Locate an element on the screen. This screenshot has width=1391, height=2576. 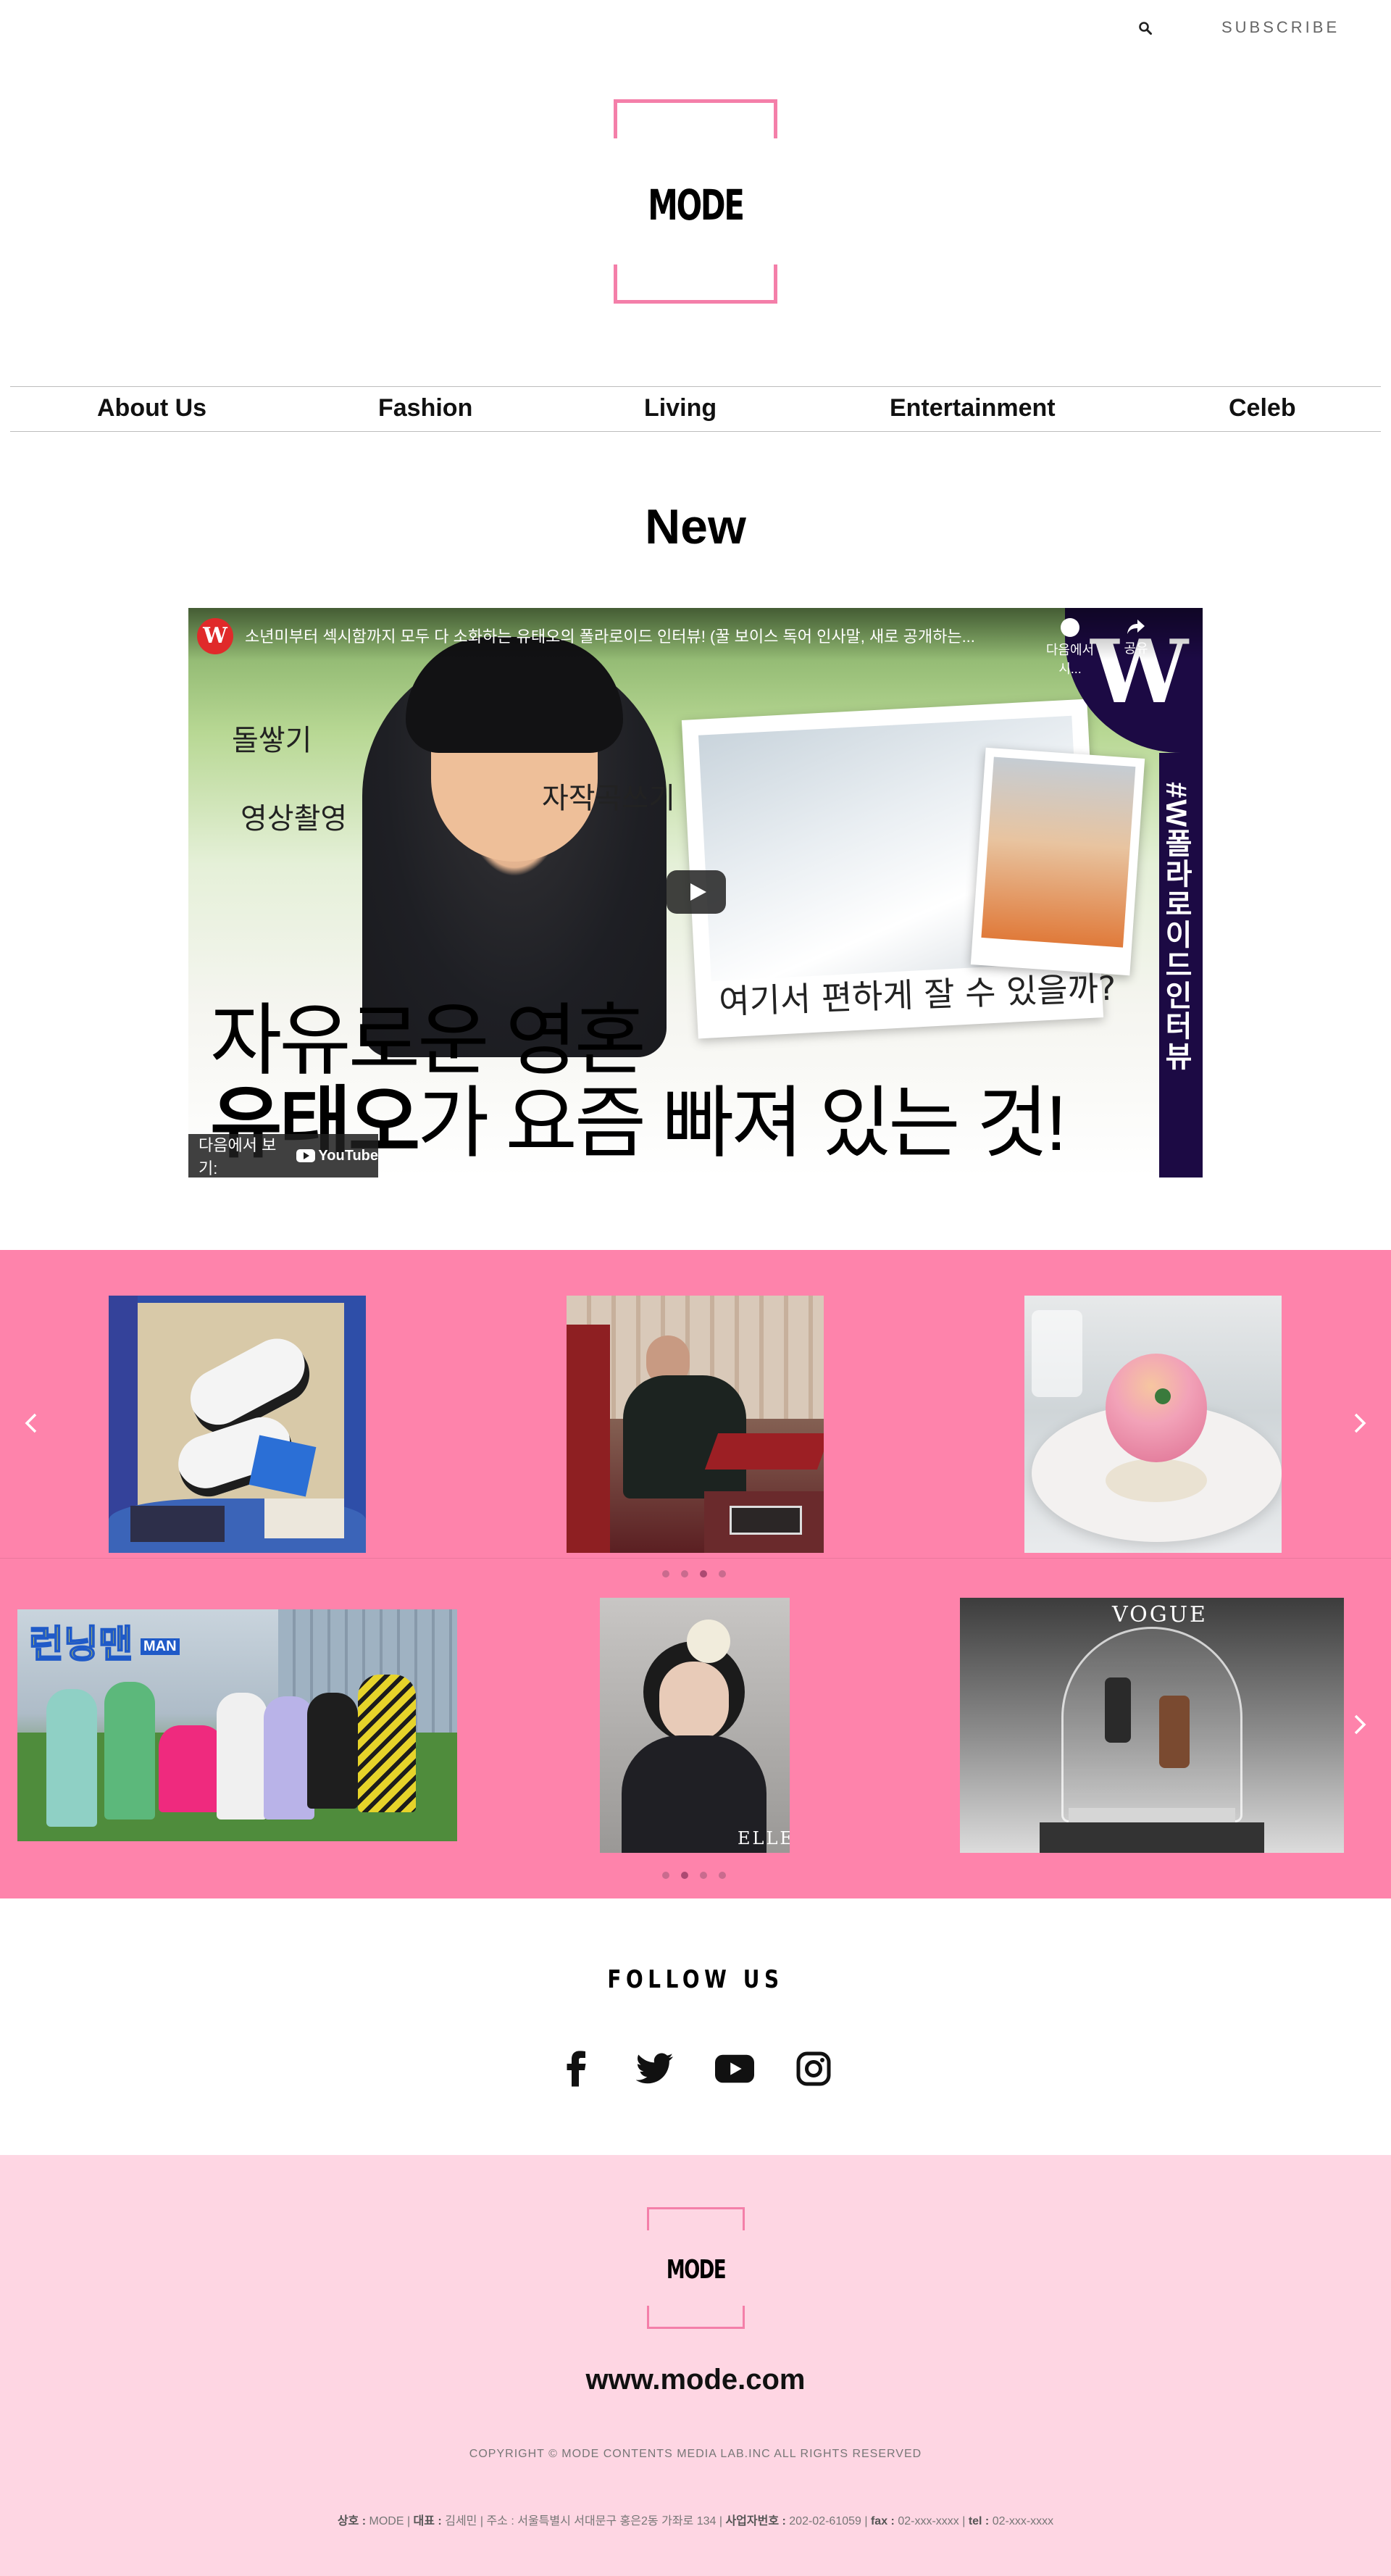
carousel-divider is located at coordinates (696, 1558).